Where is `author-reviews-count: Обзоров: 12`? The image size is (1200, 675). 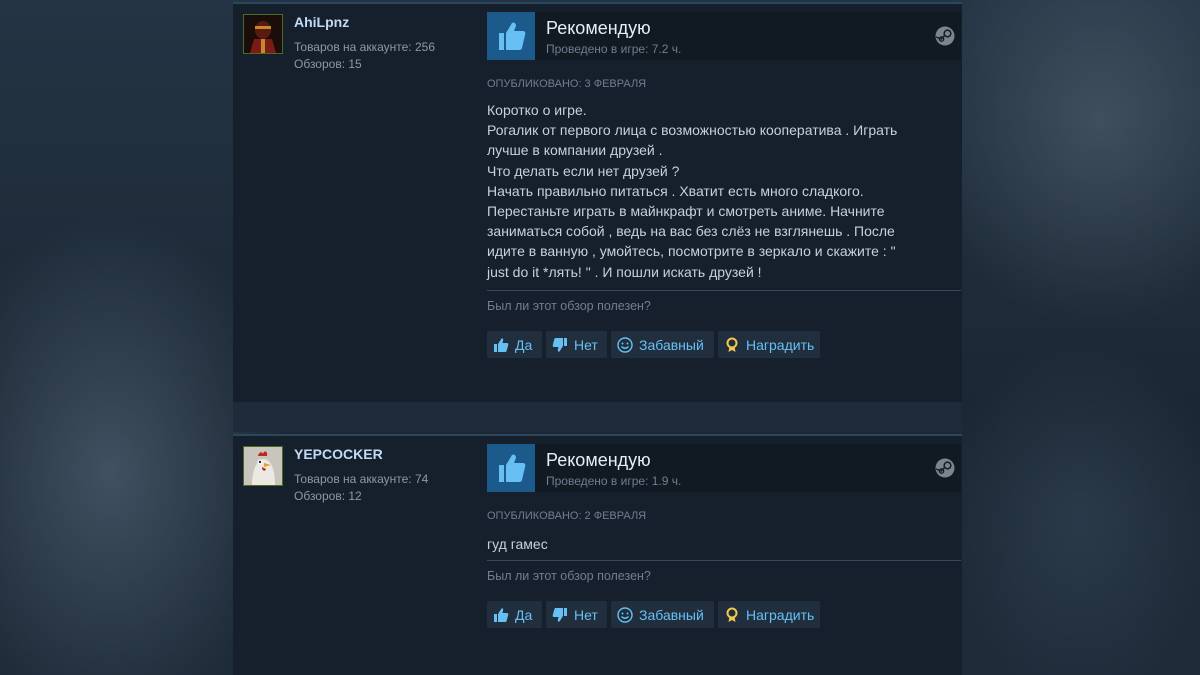
author-reviews-count: Обзоров: 12 is located at coordinates (328, 496).